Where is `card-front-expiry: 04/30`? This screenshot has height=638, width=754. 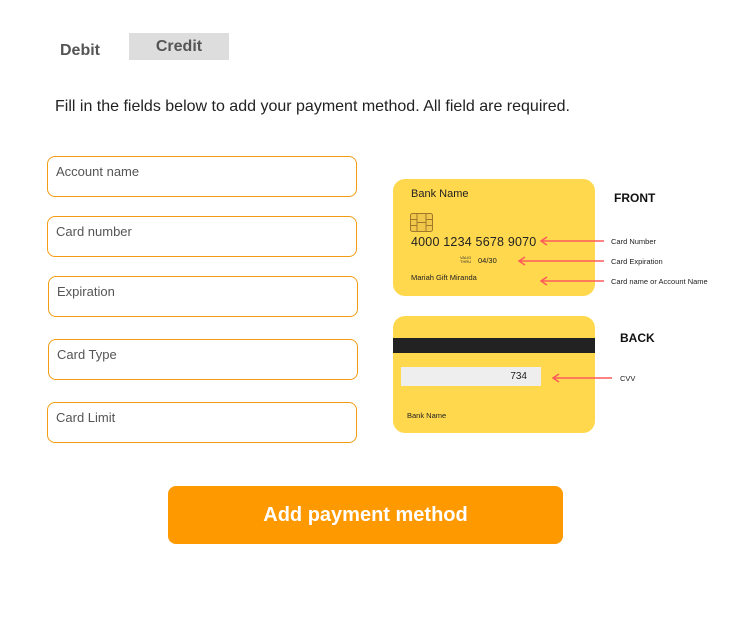
card-front-expiry: 04/30 is located at coordinates (487, 260).